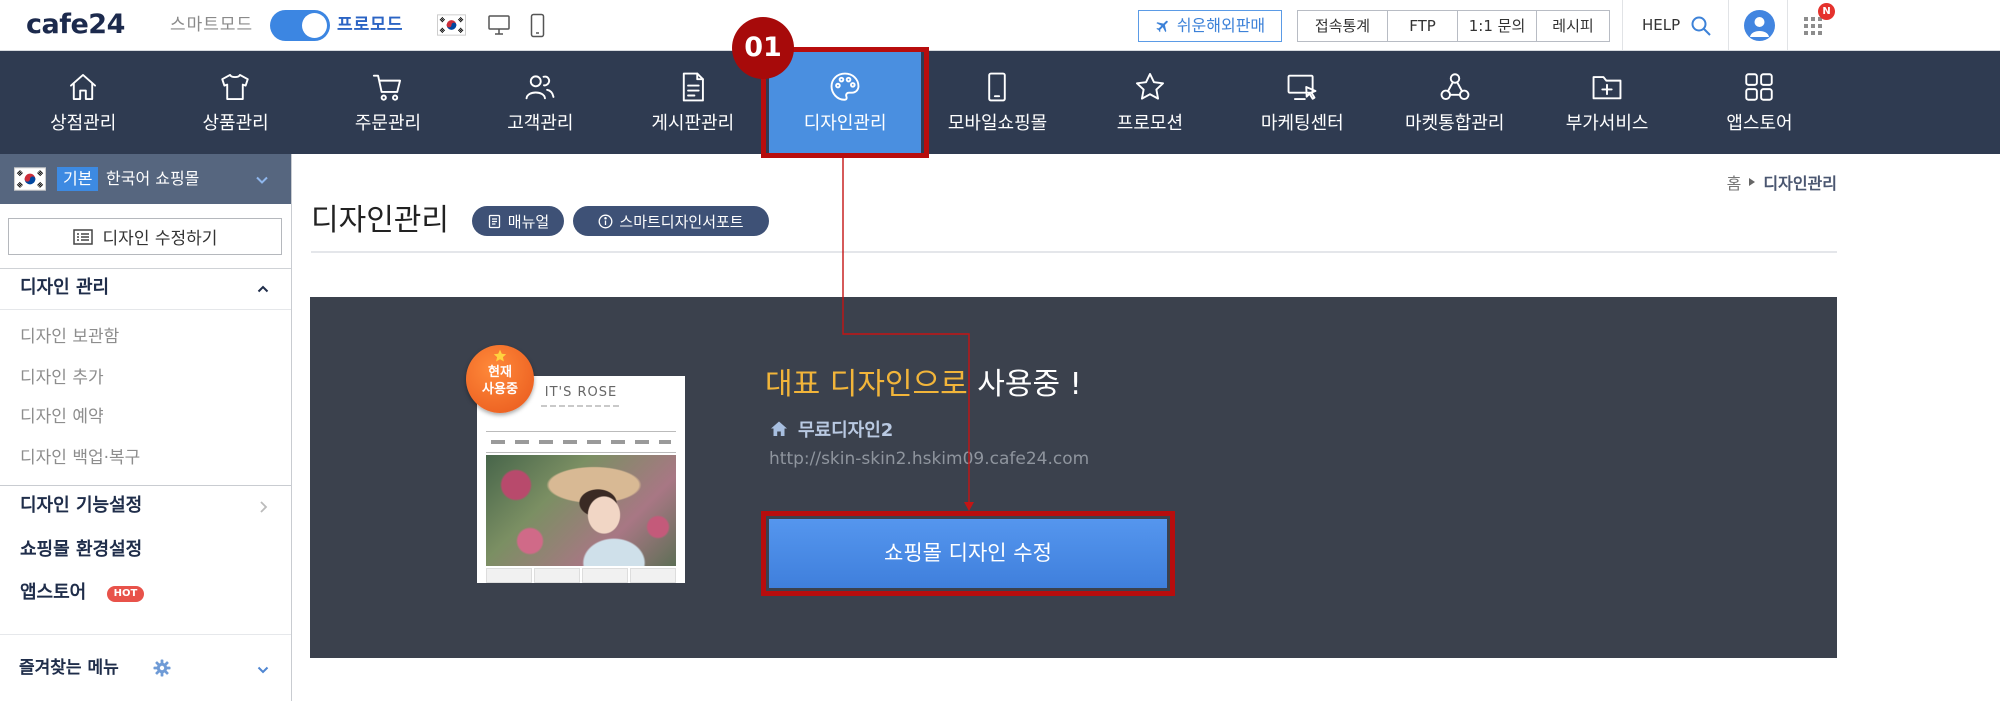  Describe the element at coordinates (1800, 183) in the screenshot. I see `breadcrumb-current: 디자인관리` at that location.